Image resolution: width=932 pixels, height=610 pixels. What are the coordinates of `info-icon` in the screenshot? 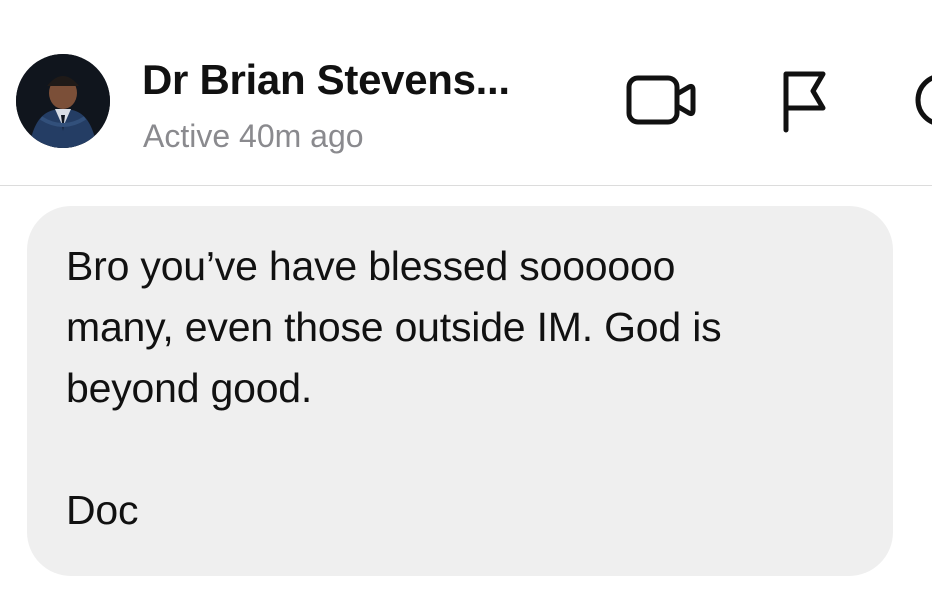 It's located at (923, 100).